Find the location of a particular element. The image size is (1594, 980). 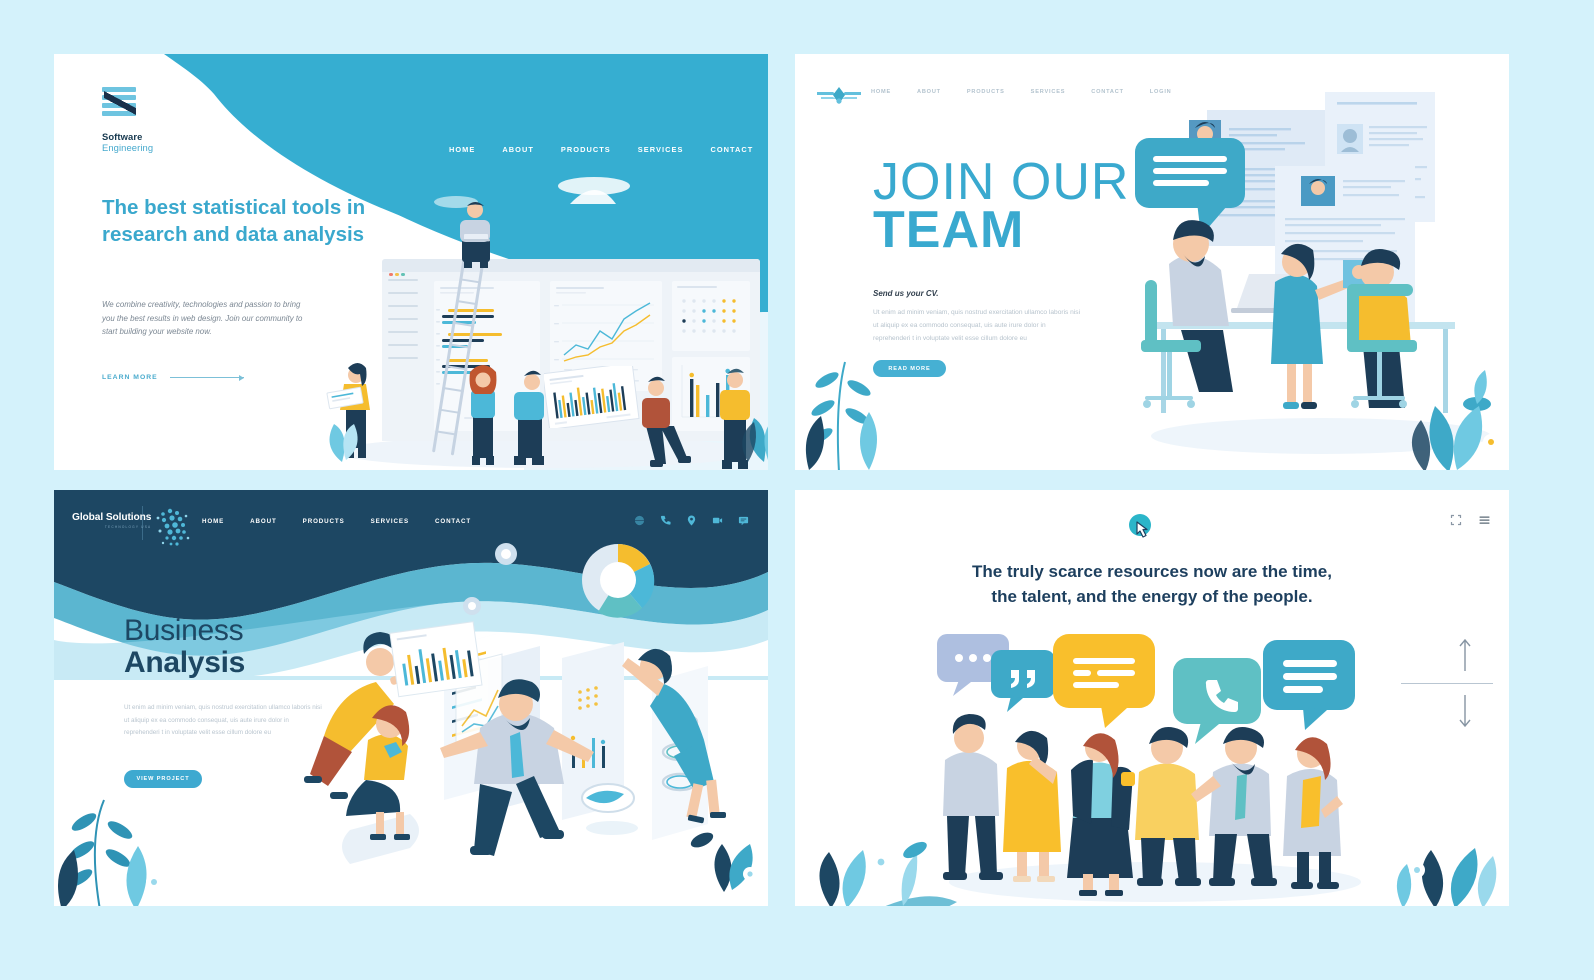

page-title-line2: Analysis is located at coordinates (184, 663).